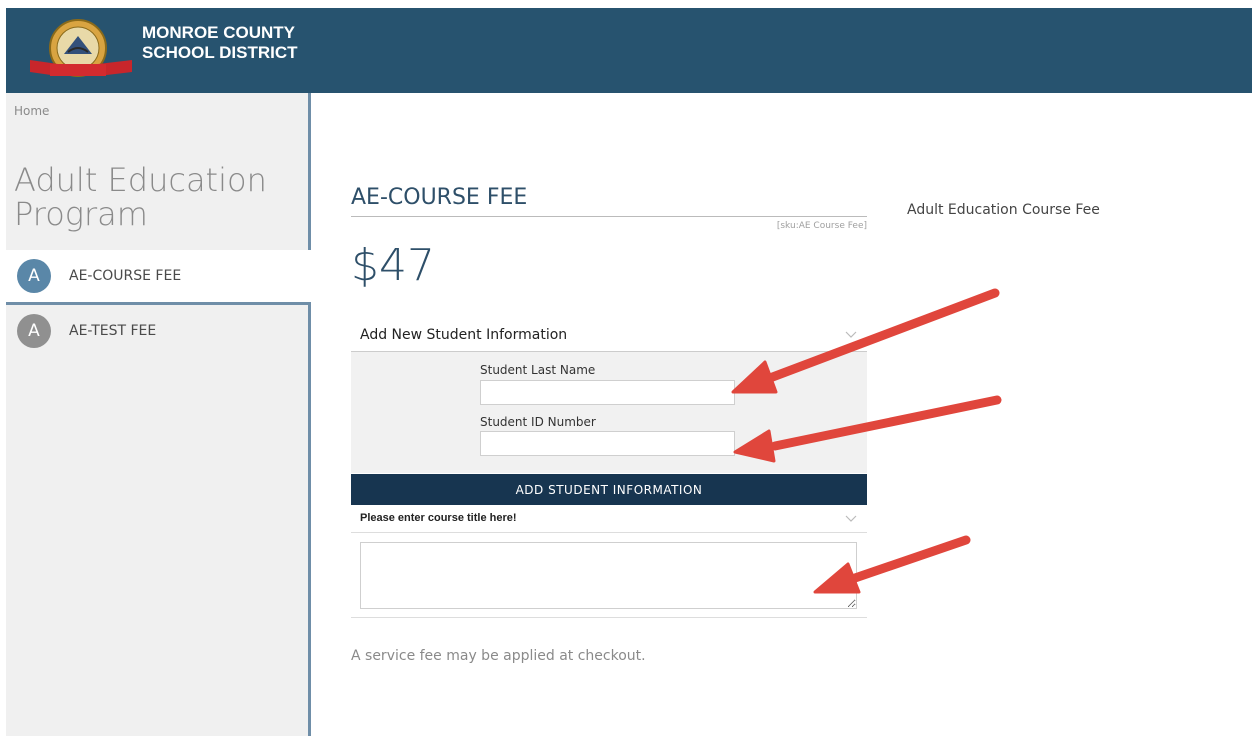 Image resolution: width=1252 pixels, height=736 pixels. What do you see at coordinates (538, 422) in the screenshot?
I see `student-id-label: Student ID Number` at bounding box center [538, 422].